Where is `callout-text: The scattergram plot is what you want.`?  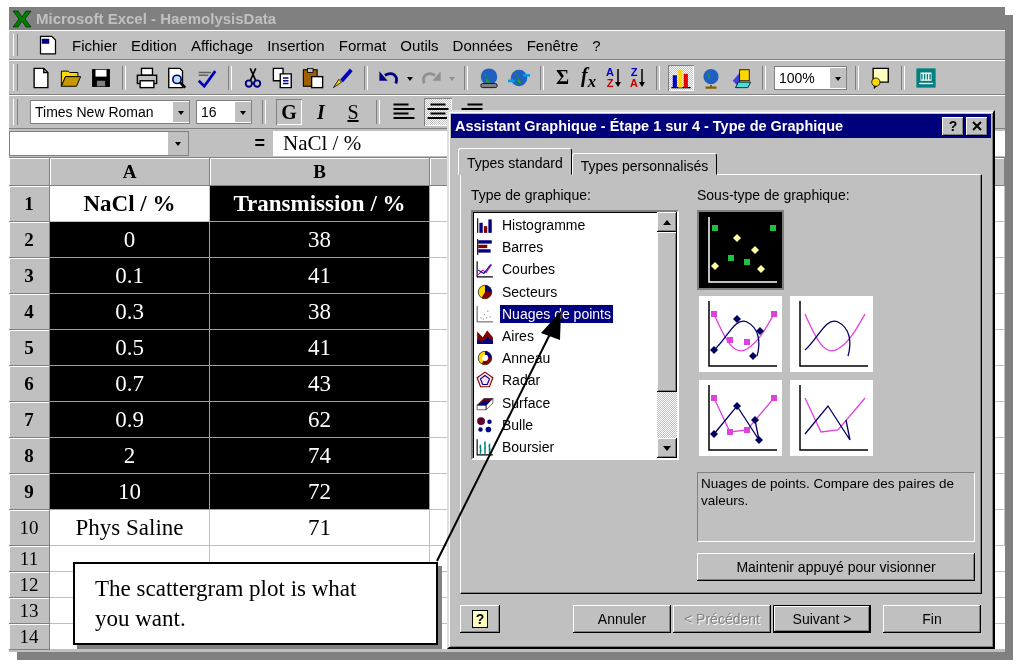 callout-text: The scattergram plot is what you want. is located at coordinates (226, 604).